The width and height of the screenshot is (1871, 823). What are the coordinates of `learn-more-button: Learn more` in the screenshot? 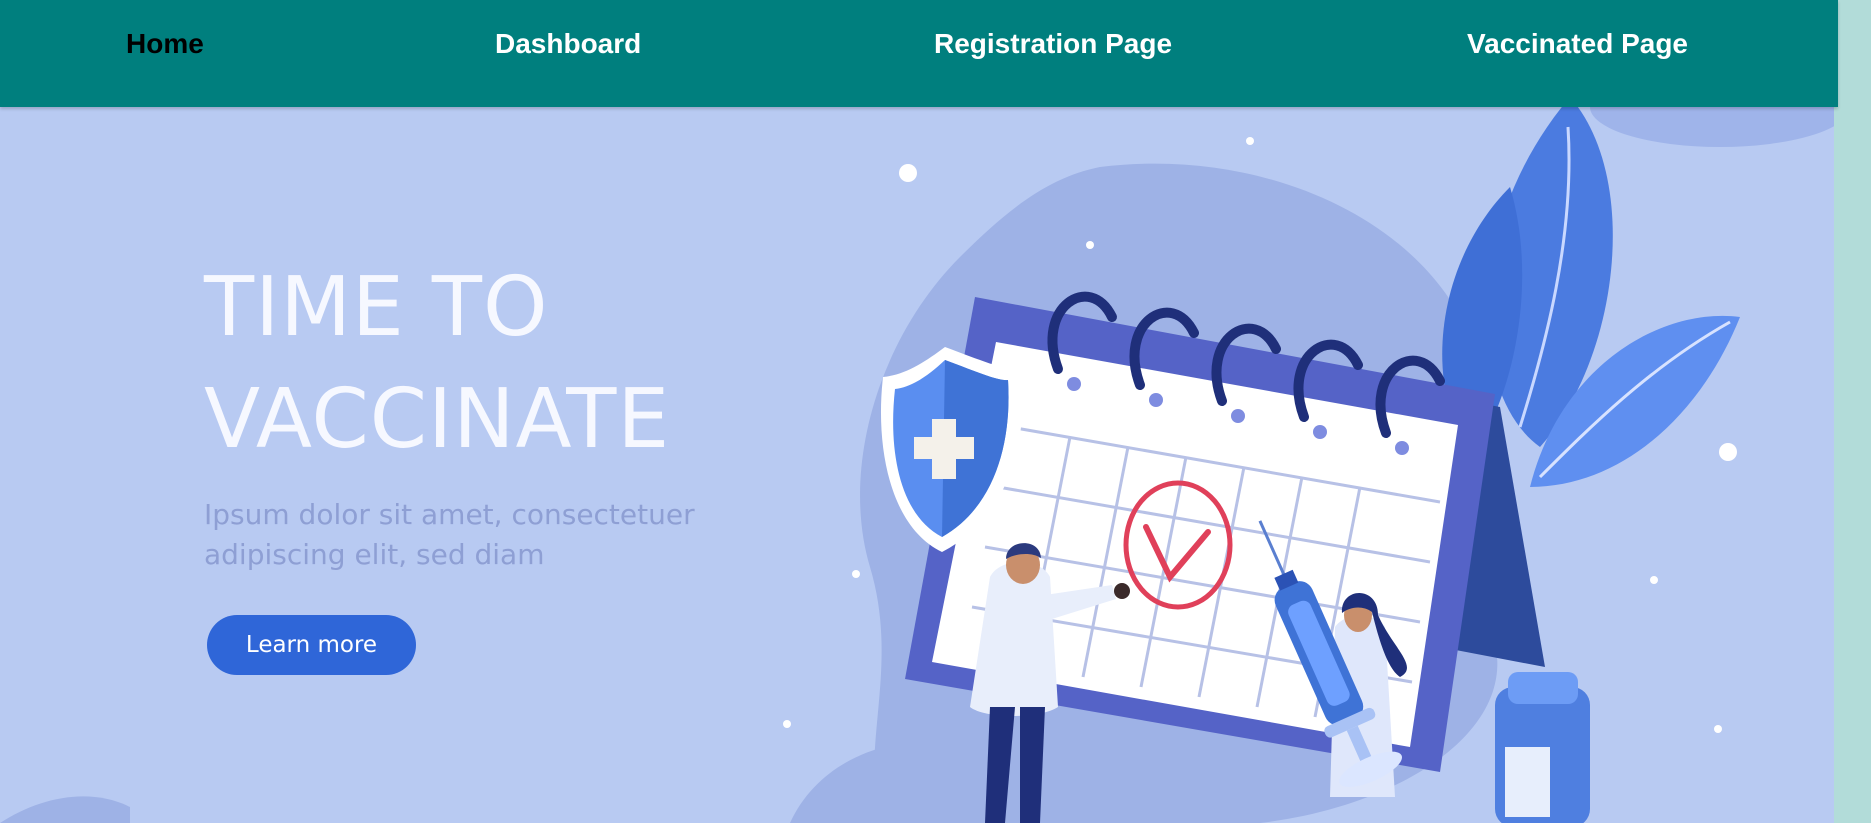 It's located at (311, 645).